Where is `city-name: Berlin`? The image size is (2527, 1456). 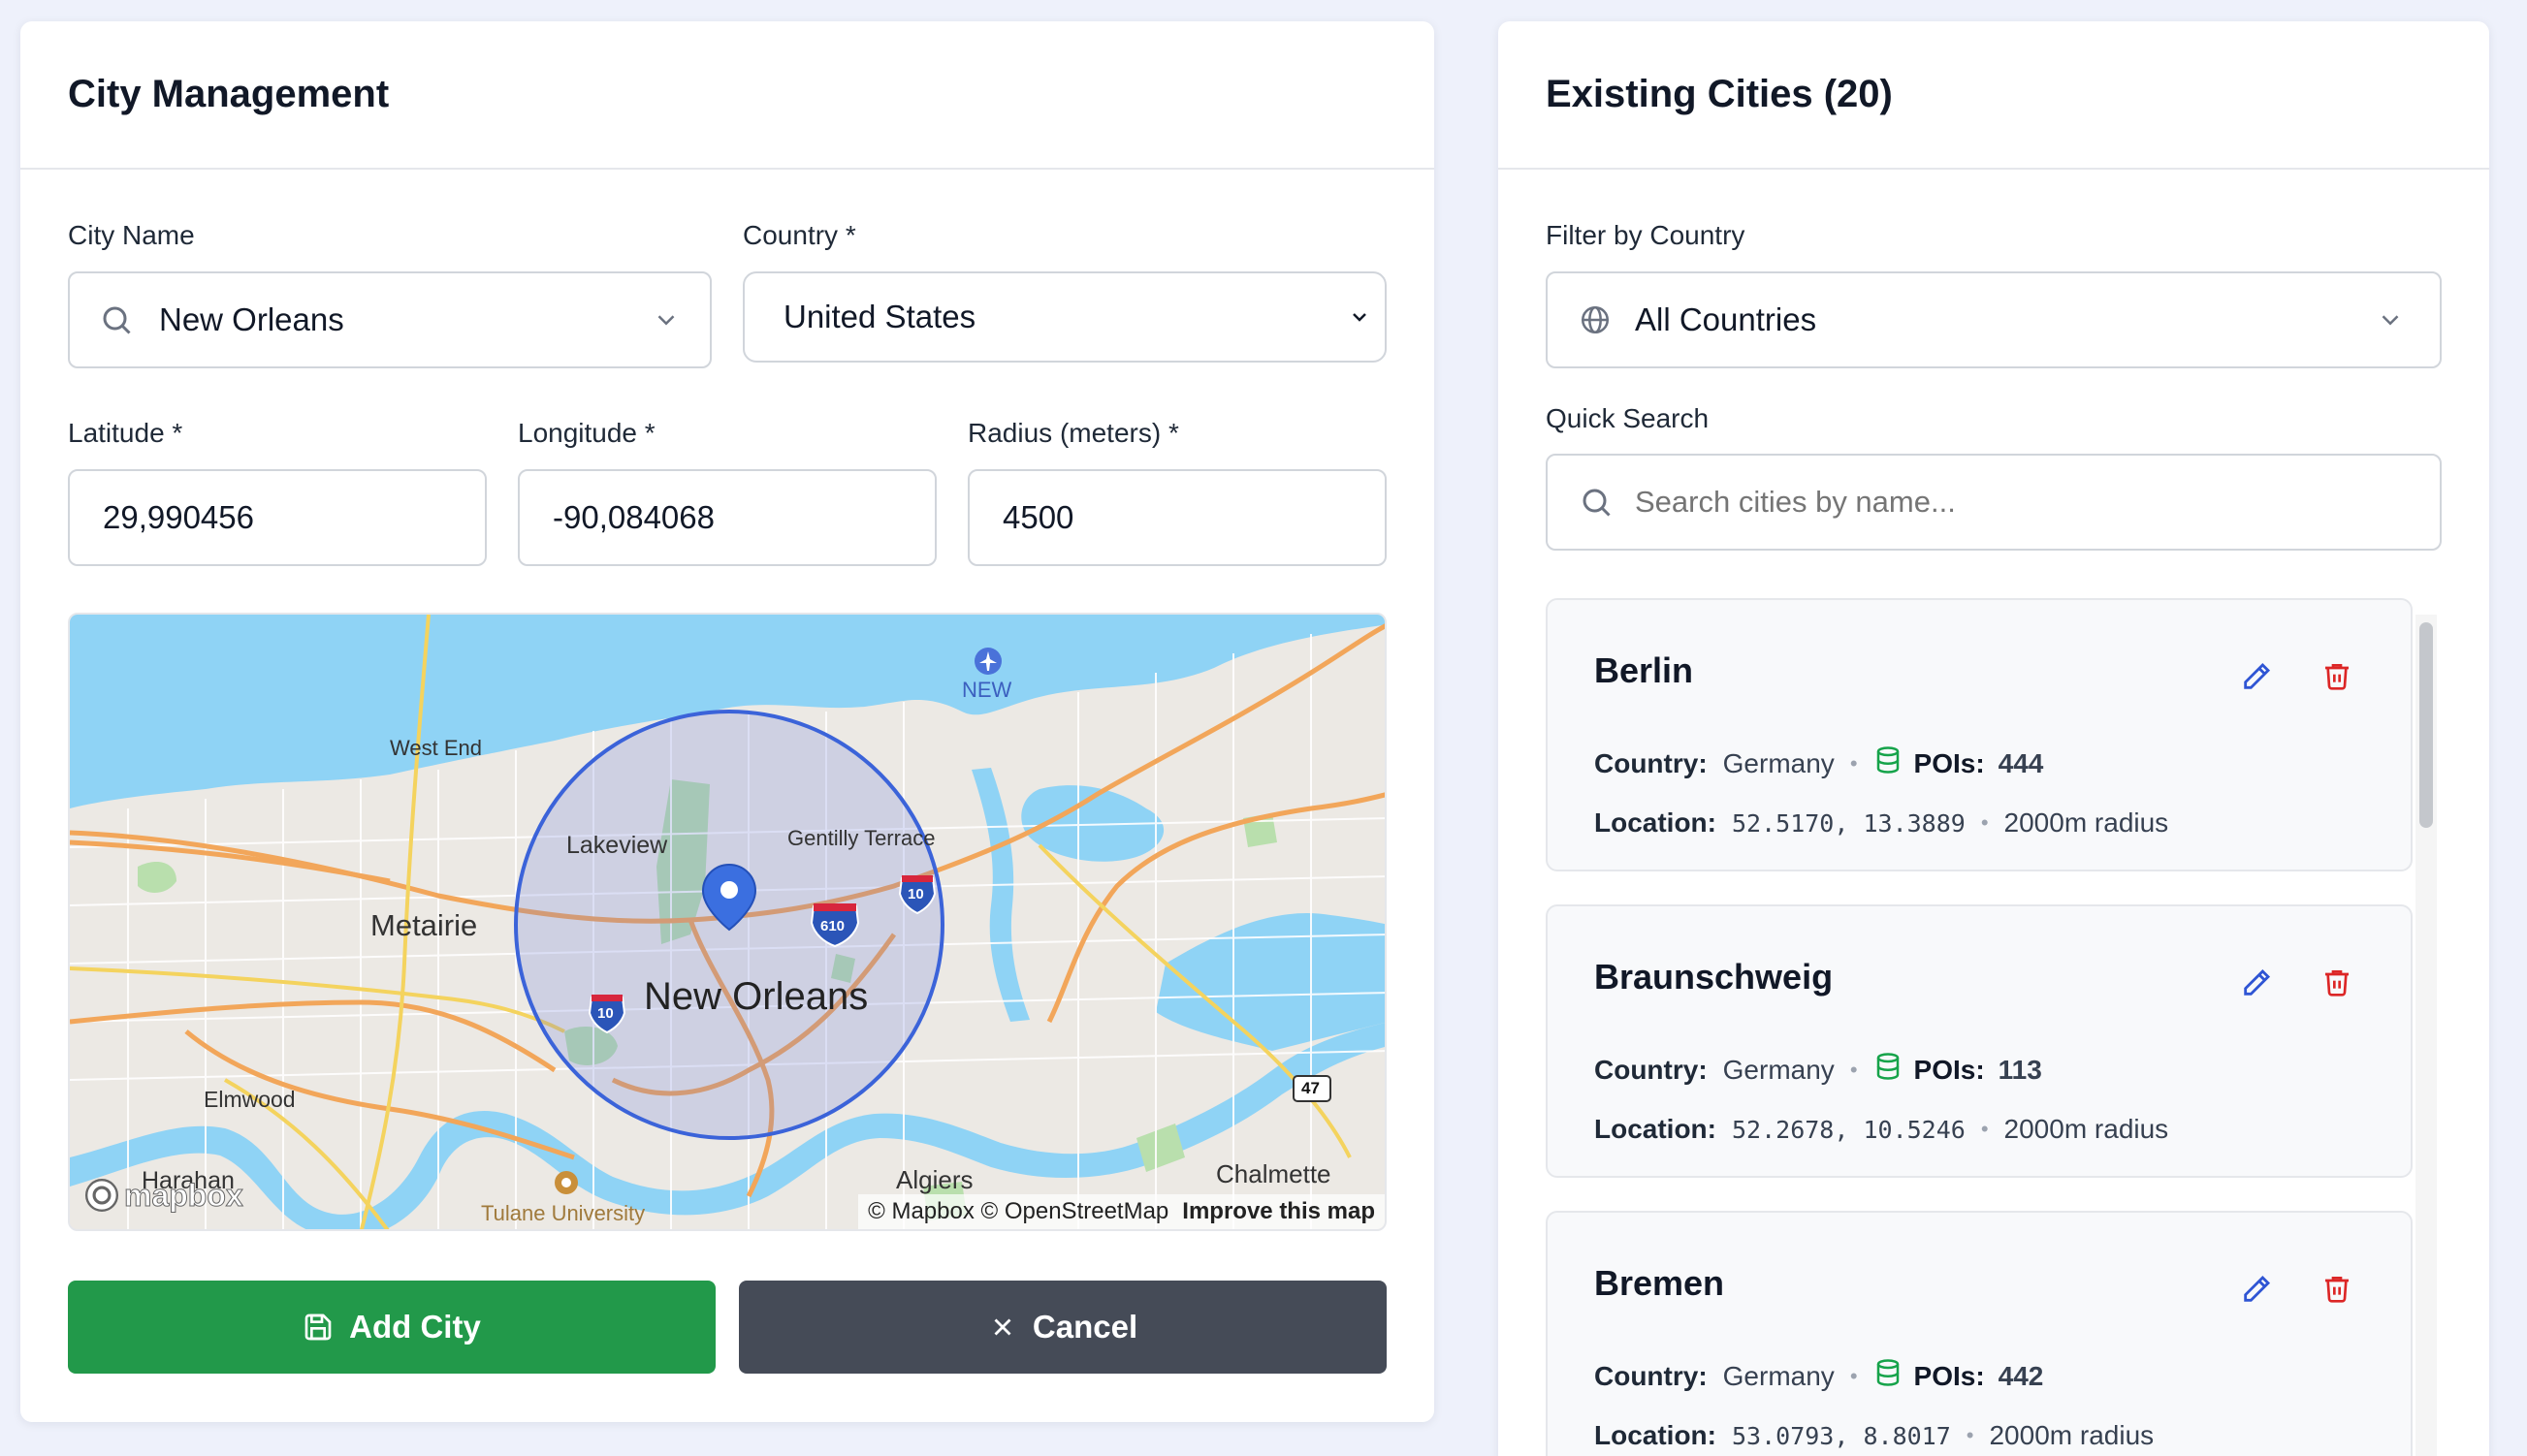
city-name: Berlin is located at coordinates (1644, 670).